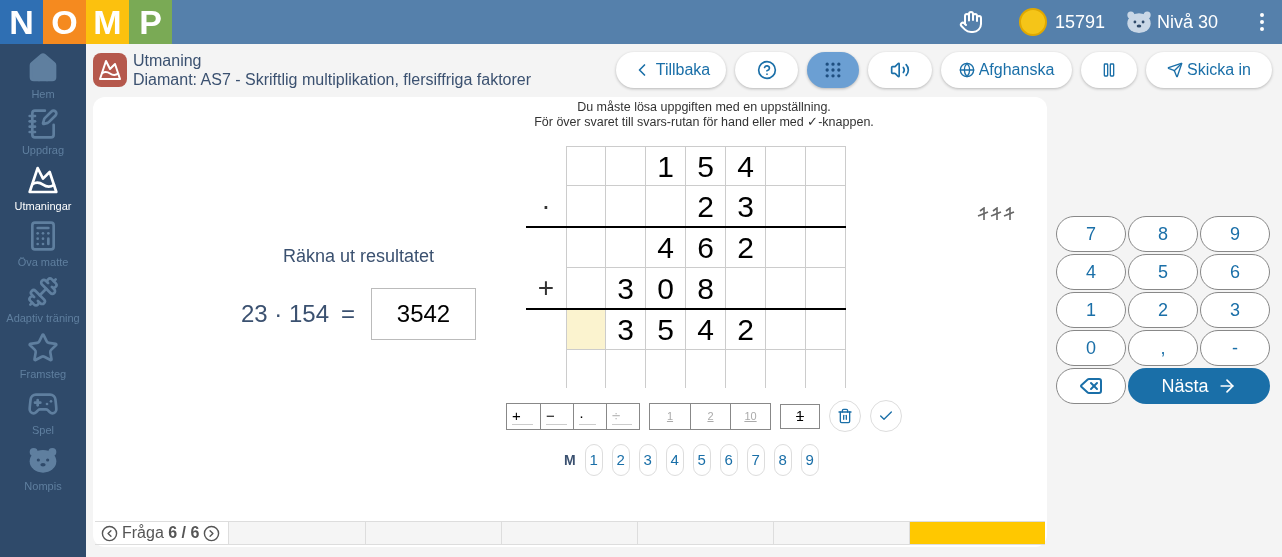 This screenshot has height=557, width=1282. What do you see at coordinates (43, 68) in the screenshot?
I see `home-icon` at bounding box center [43, 68].